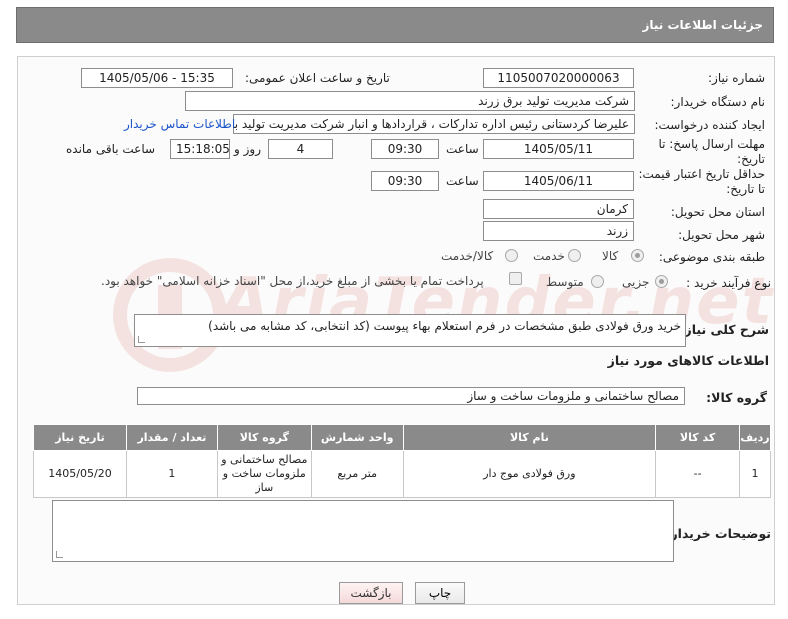 Image resolution: width=788 pixels, height=619 pixels. Describe the element at coordinates (111, 149) in the screenshot. I see `remaining-time-label: ساعت باقی مانده` at that location.